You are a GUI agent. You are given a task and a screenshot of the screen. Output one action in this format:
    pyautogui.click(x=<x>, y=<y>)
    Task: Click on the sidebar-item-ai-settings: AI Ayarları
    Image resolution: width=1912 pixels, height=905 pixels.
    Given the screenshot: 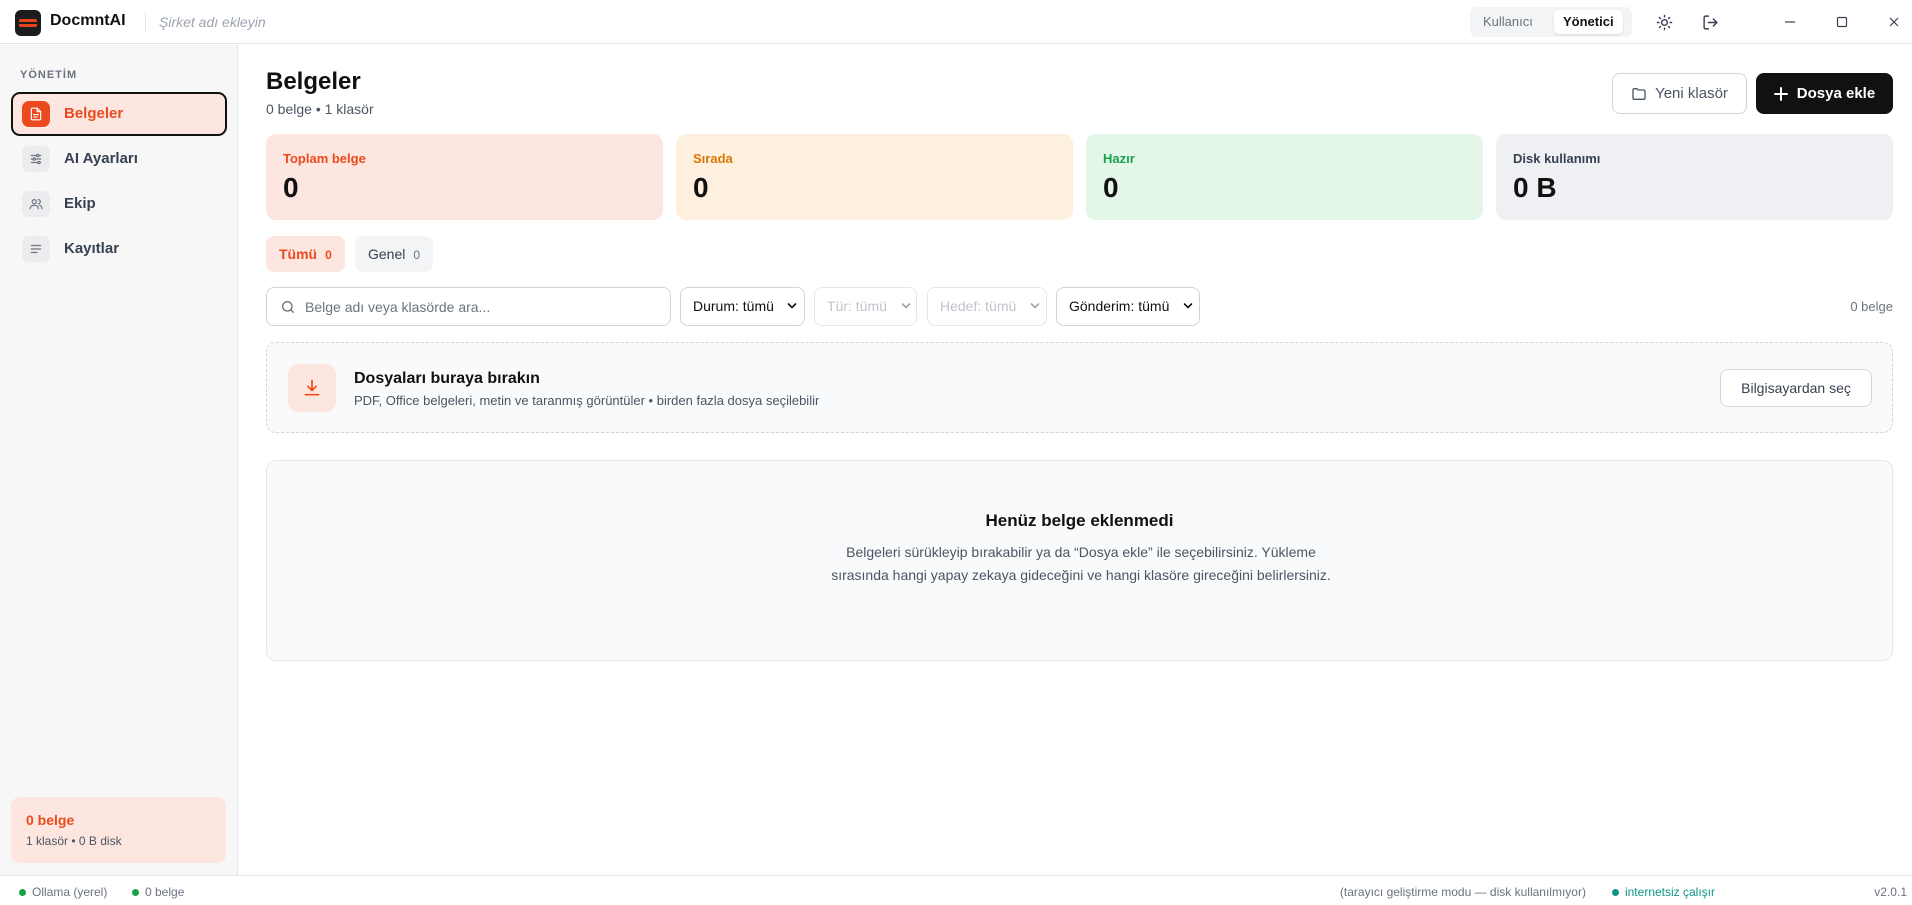 What is the action you would take?
    pyautogui.click(x=119, y=159)
    